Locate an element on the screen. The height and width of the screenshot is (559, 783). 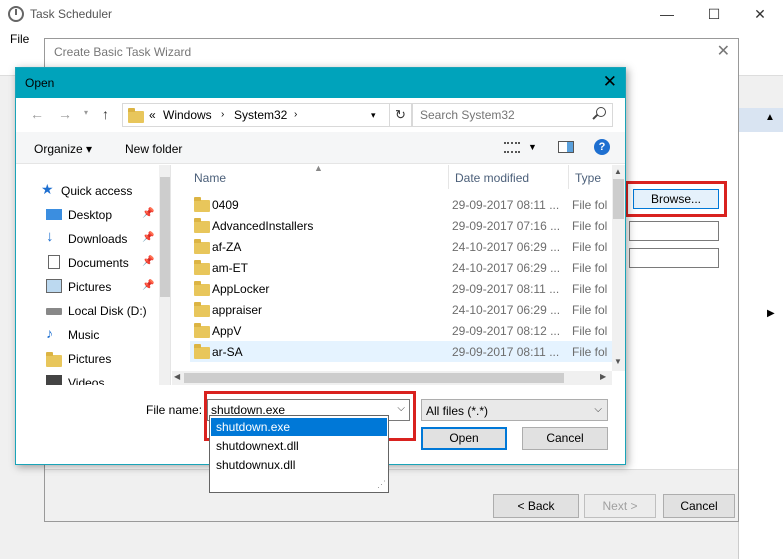
column-name: Name is located at coordinates (210, 178).